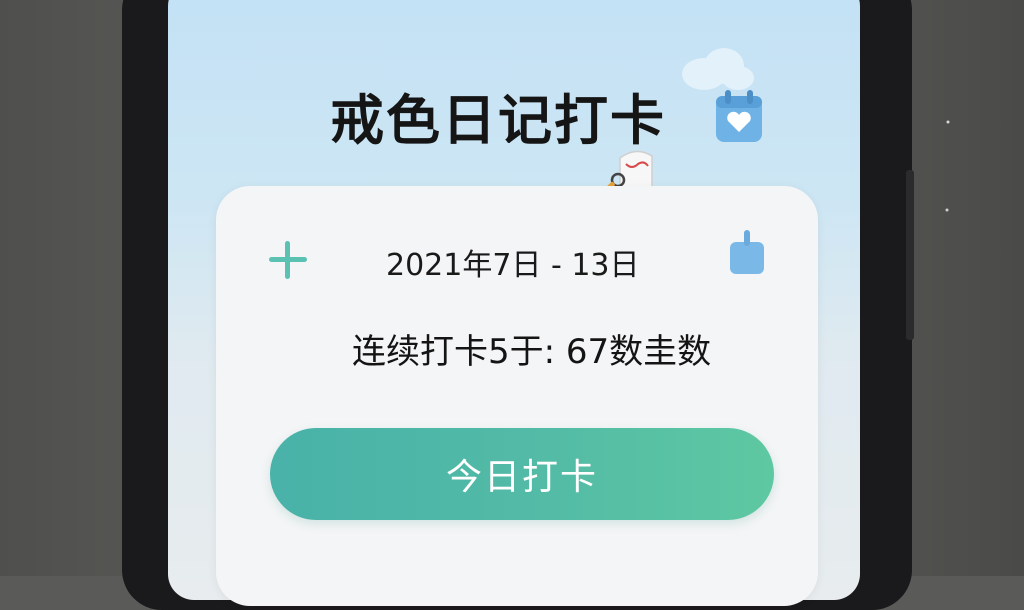 The height and width of the screenshot is (610, 1024). What do you see at coordinates (947, 166) in the screenshot?
I see `background-dots` at bounding box center [947, 166].